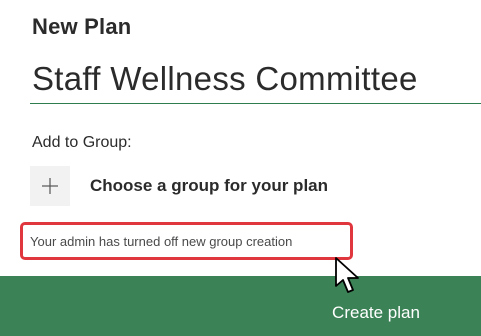 Image resolution: width=481 pixels, height=336 pixels. I want to click on add-group-button, so click(50, 186).